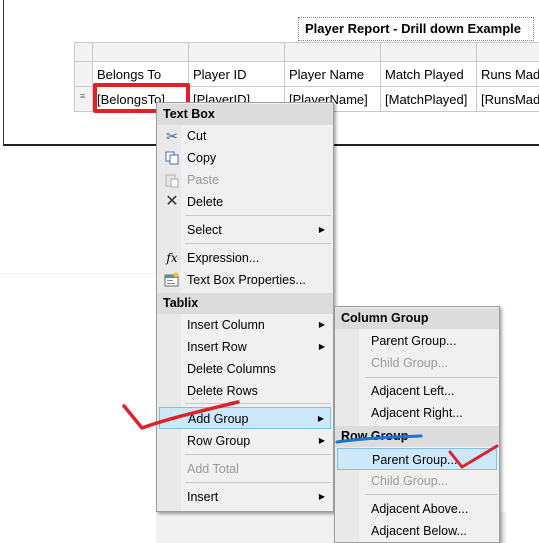  Describe the element at coordinates (310, 434) in the screenshot. I see `annotation-overlay` at that location.